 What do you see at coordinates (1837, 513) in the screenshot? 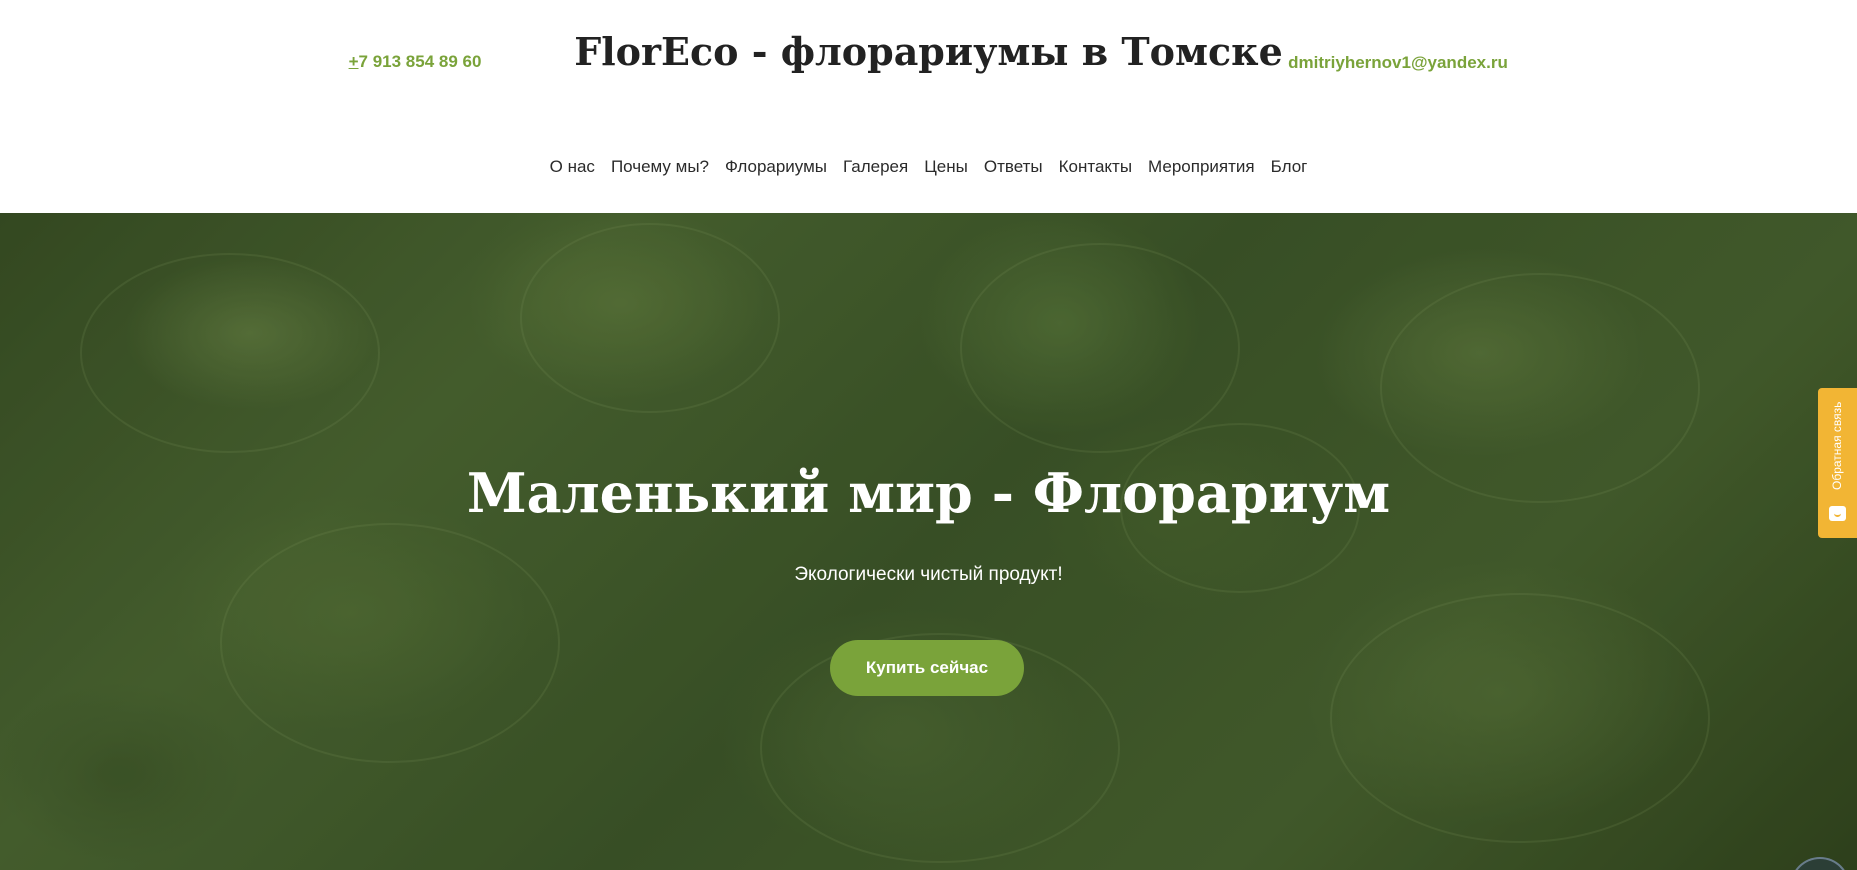
I see `chat-smile-icon` at bounding box center [1837, 513].